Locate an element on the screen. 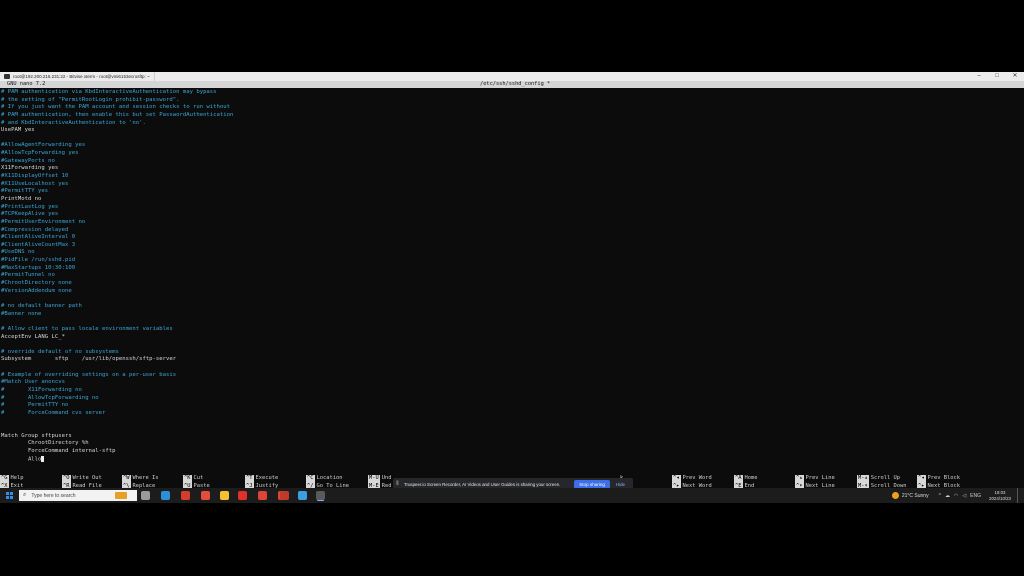 This screenshot has height=576, width=1024. hide-link: Hide is located at coordinates (620, 484).